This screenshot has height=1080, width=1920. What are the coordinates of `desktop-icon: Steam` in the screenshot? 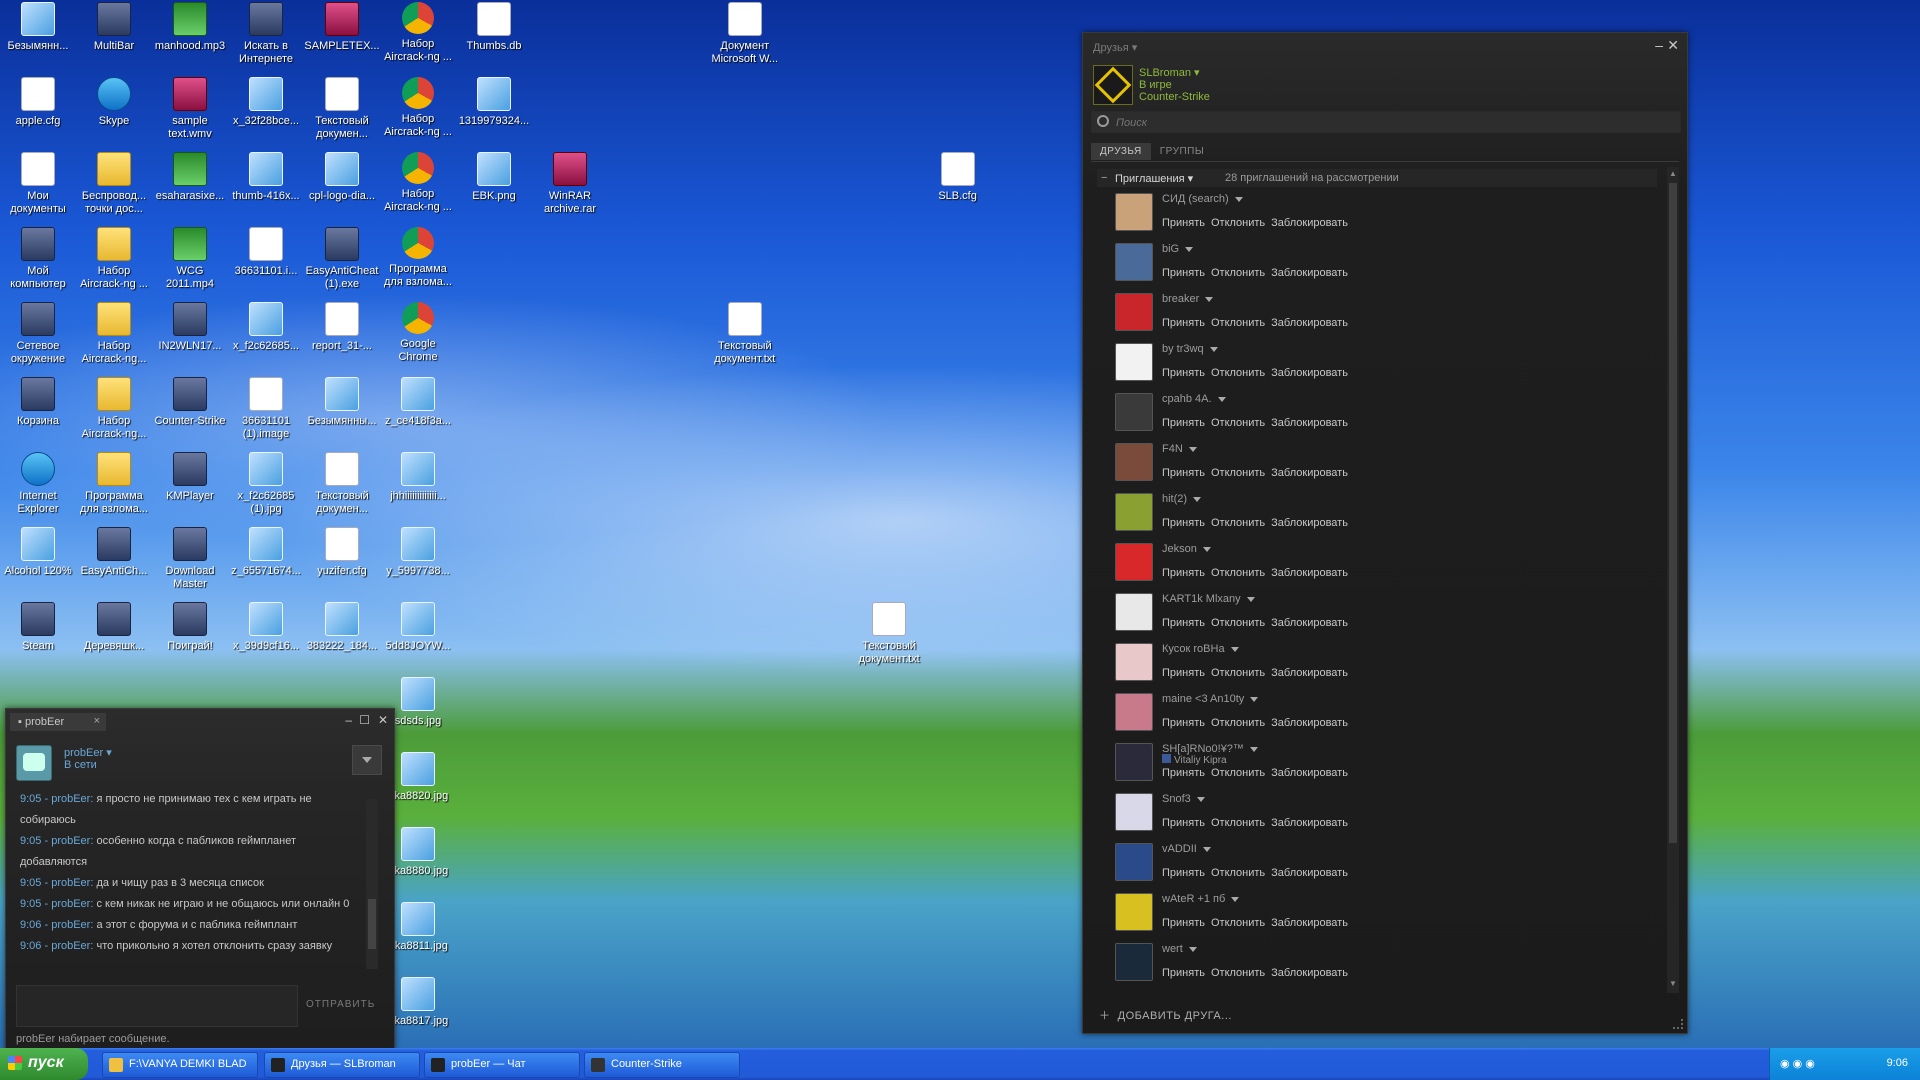 It's located at (38, 627).